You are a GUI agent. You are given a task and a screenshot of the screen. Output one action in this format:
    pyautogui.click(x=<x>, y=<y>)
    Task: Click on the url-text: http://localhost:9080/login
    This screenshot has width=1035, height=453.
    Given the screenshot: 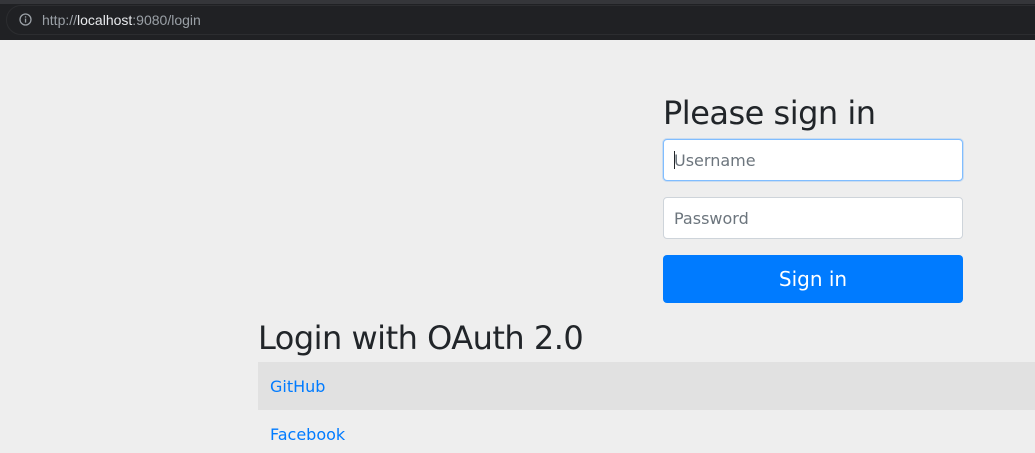 What is the action you would take?
    pyautogui.click(x=121, y=20)
    